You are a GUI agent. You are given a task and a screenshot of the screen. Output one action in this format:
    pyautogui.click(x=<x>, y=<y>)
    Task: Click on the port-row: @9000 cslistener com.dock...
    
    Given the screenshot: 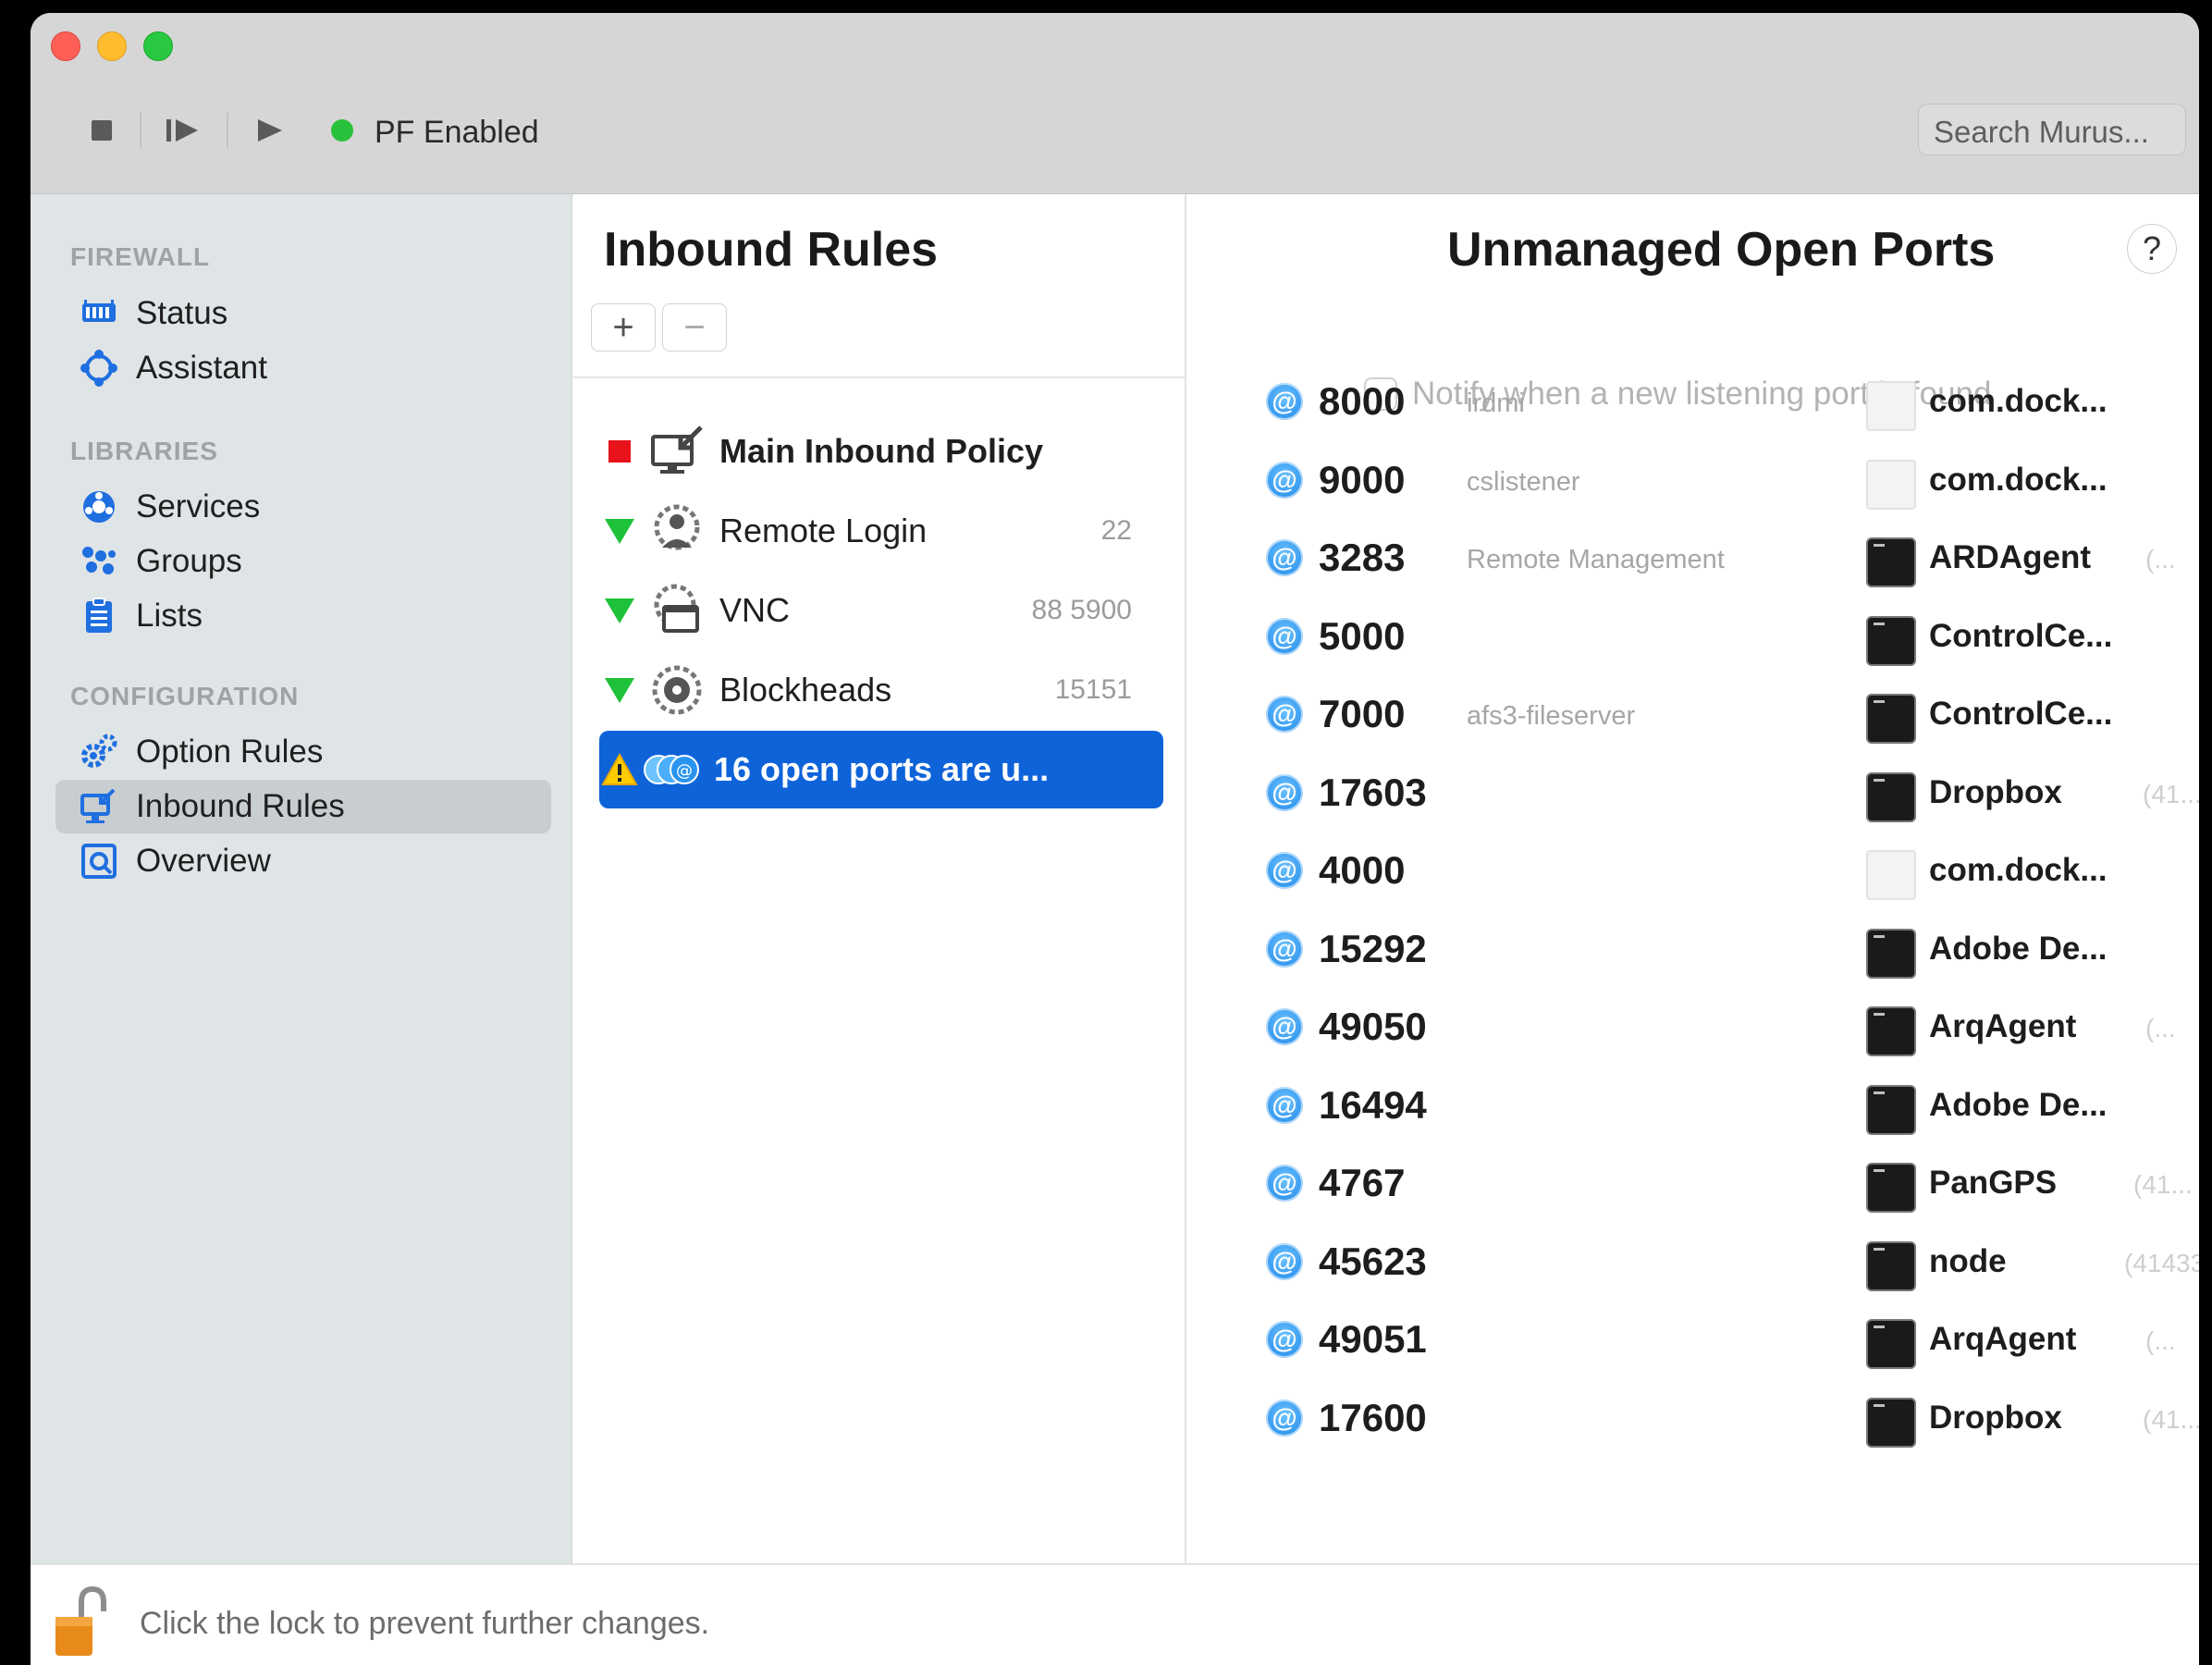 What is the action you would take?
    pyautogui.click(x=1694, y=481)
    